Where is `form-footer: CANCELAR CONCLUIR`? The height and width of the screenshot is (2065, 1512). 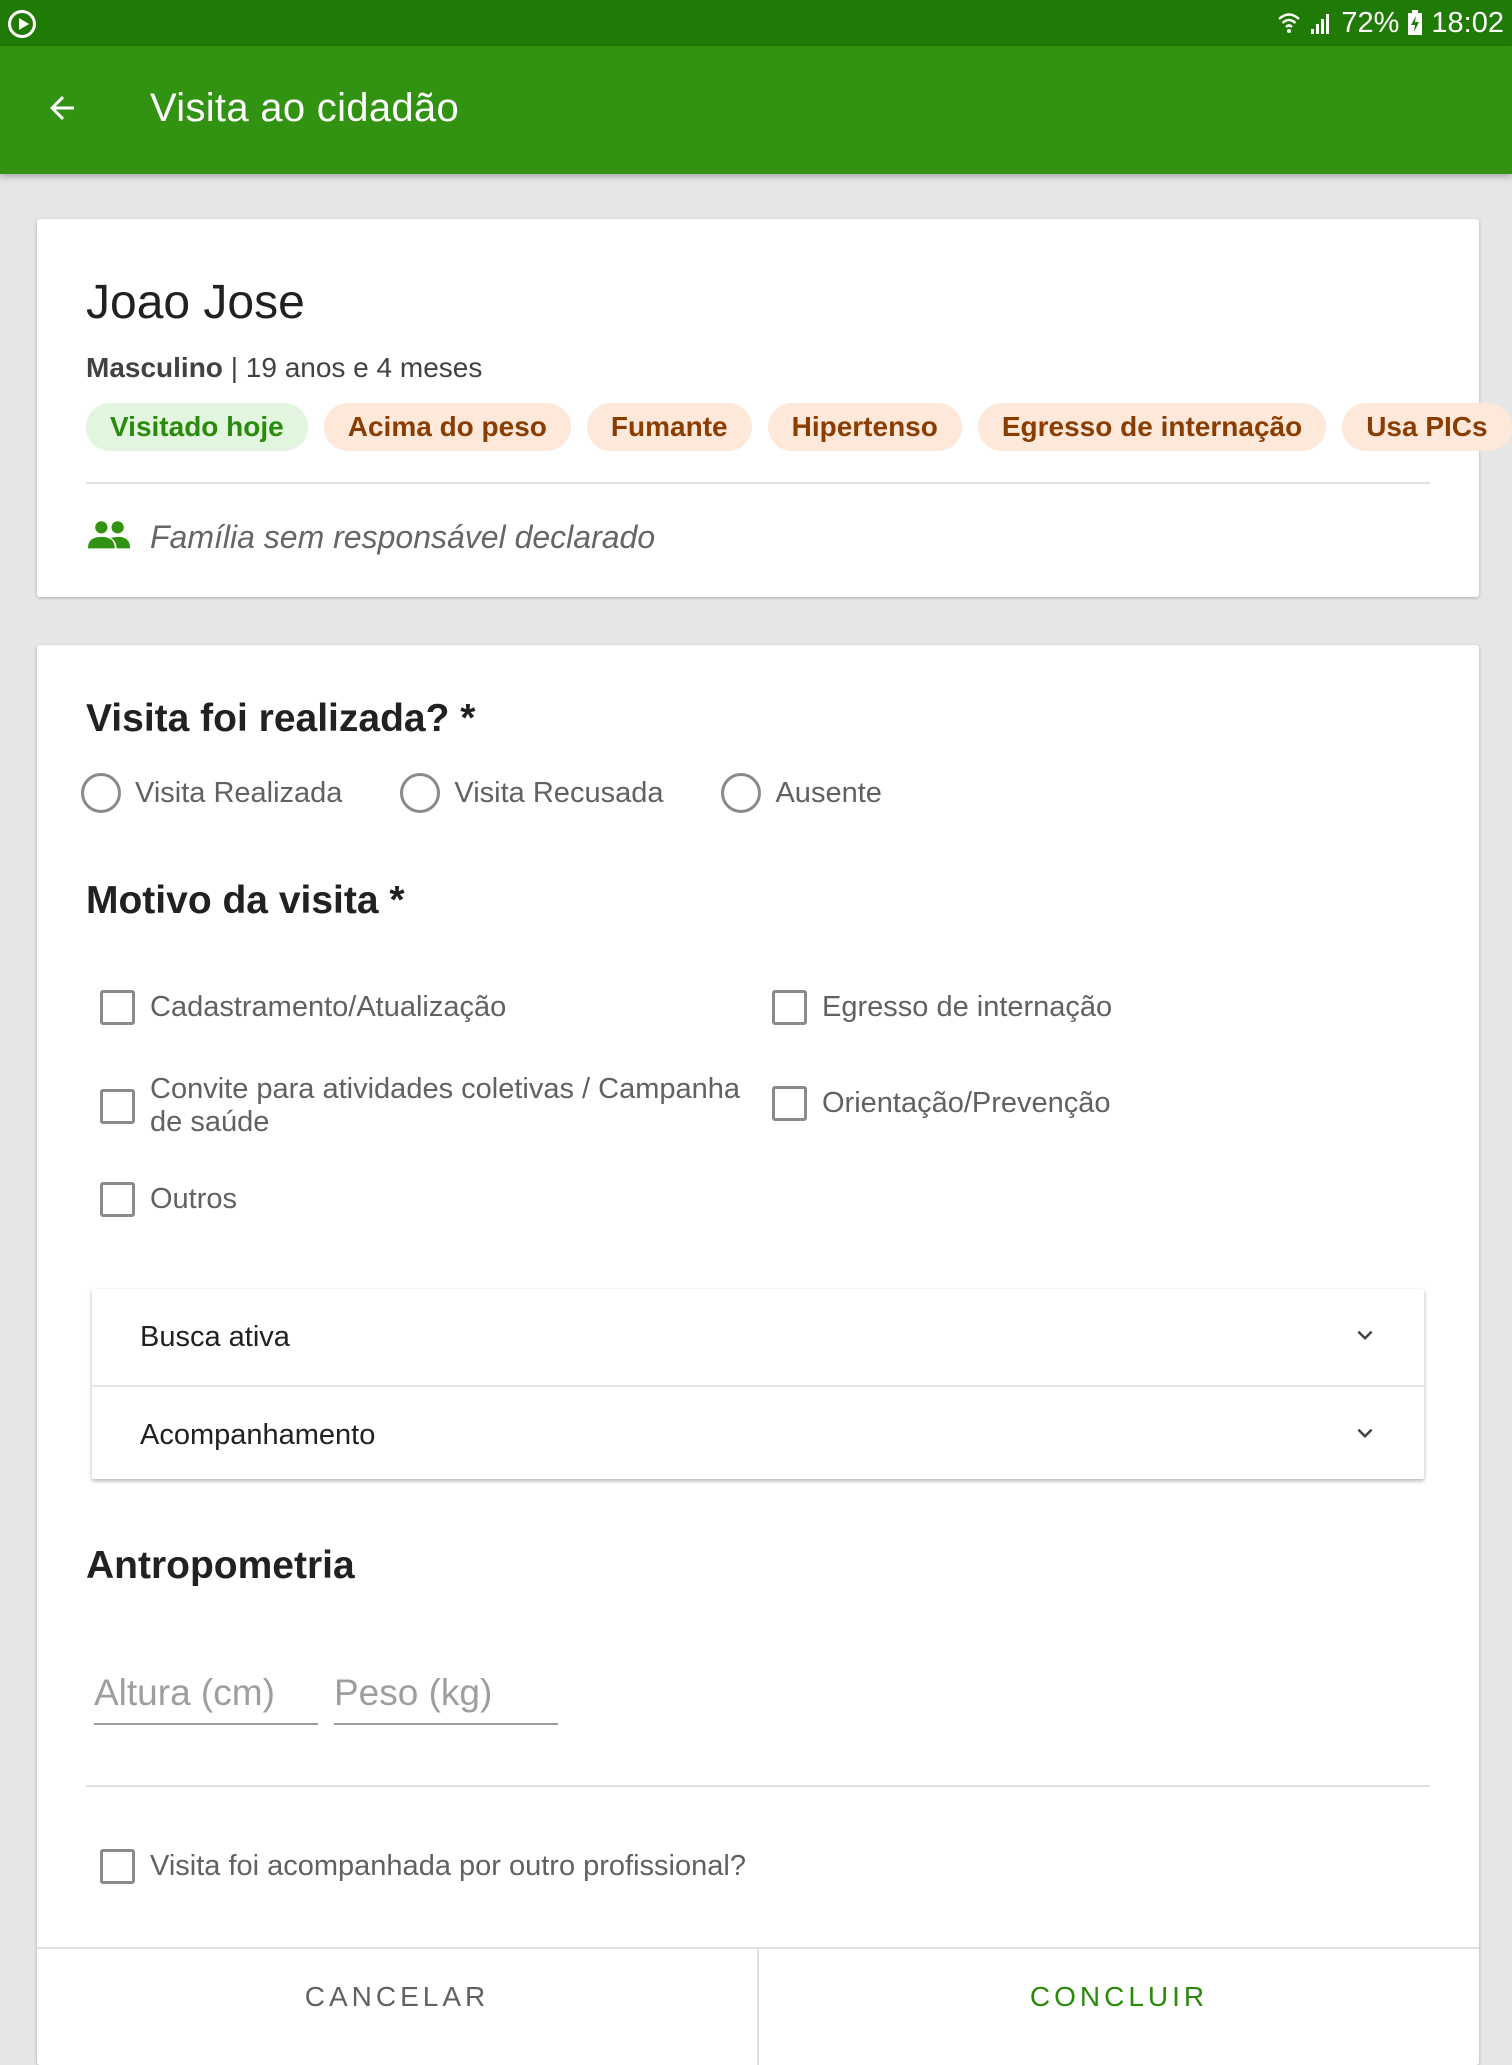 form-footer: CANCELAR CONCLUIR is located at coordinates (758, 2006).